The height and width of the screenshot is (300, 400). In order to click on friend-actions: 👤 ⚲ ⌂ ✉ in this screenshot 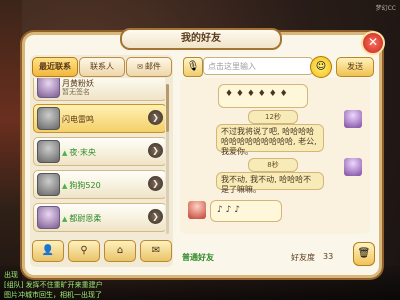, I will do `click(102, 251)`.